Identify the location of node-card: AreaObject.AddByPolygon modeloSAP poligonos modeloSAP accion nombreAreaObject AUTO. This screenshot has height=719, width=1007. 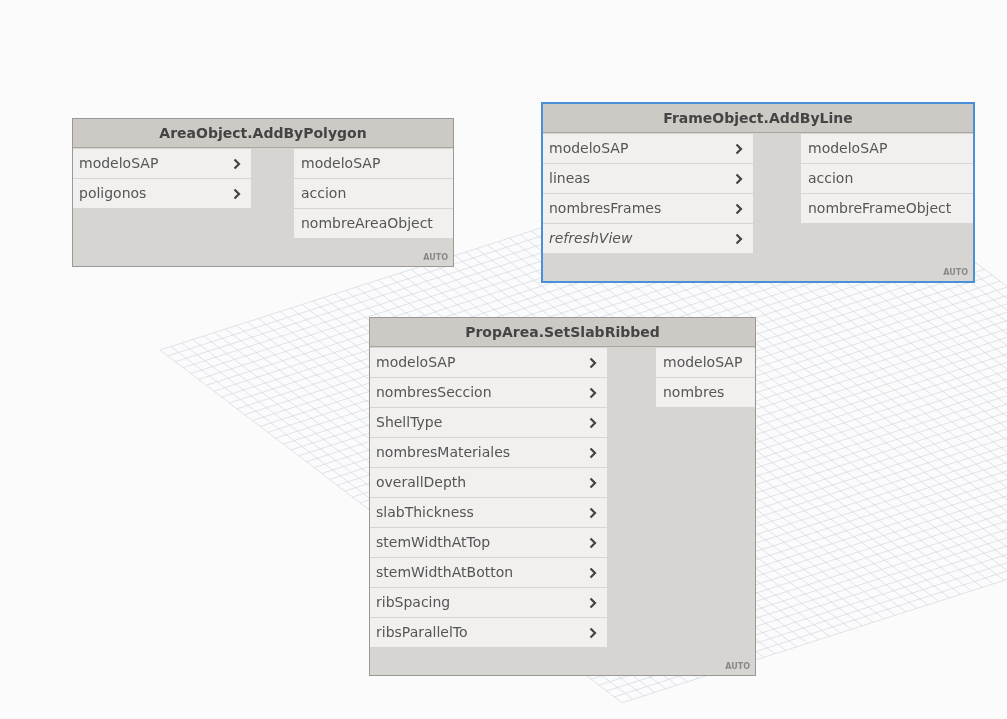
(263, 192).